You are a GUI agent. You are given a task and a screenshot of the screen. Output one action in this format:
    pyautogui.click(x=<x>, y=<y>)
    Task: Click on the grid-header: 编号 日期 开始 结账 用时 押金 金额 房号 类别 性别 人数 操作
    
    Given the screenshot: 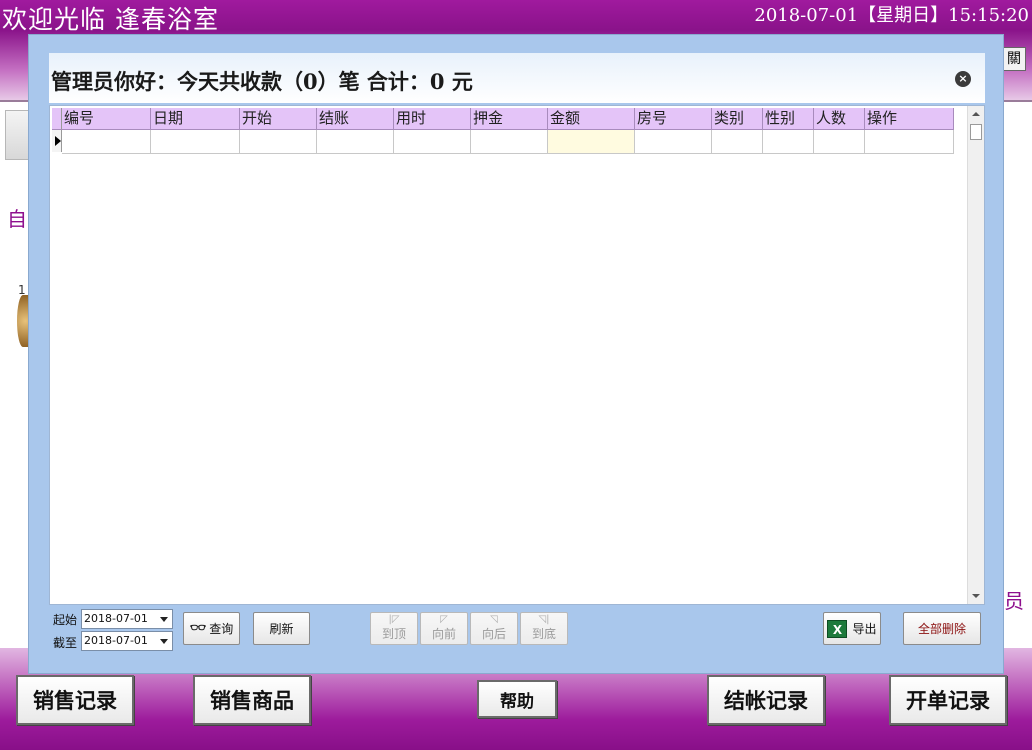 What is the action you would take?
    pyautogui.click(x=503, y=119)
    